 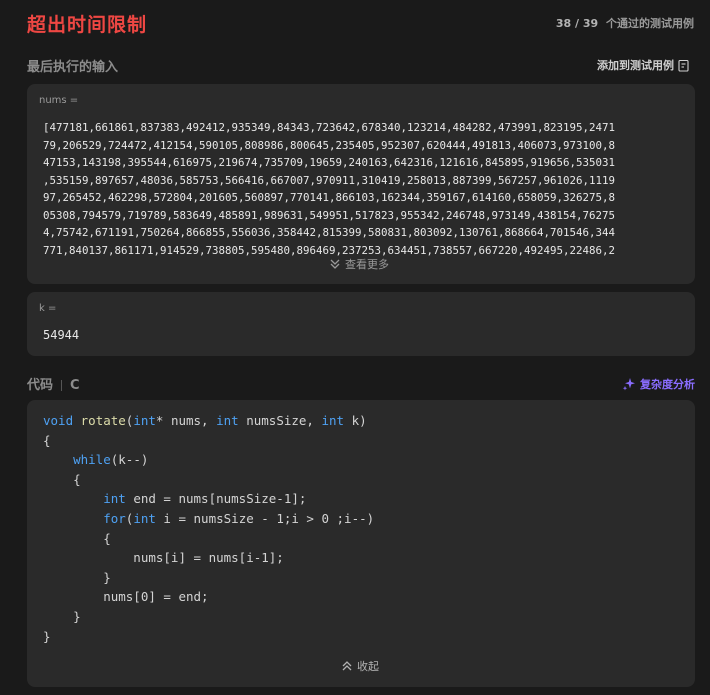 I want to click on chevron-double-up-icon, so click(x=347, y=666).